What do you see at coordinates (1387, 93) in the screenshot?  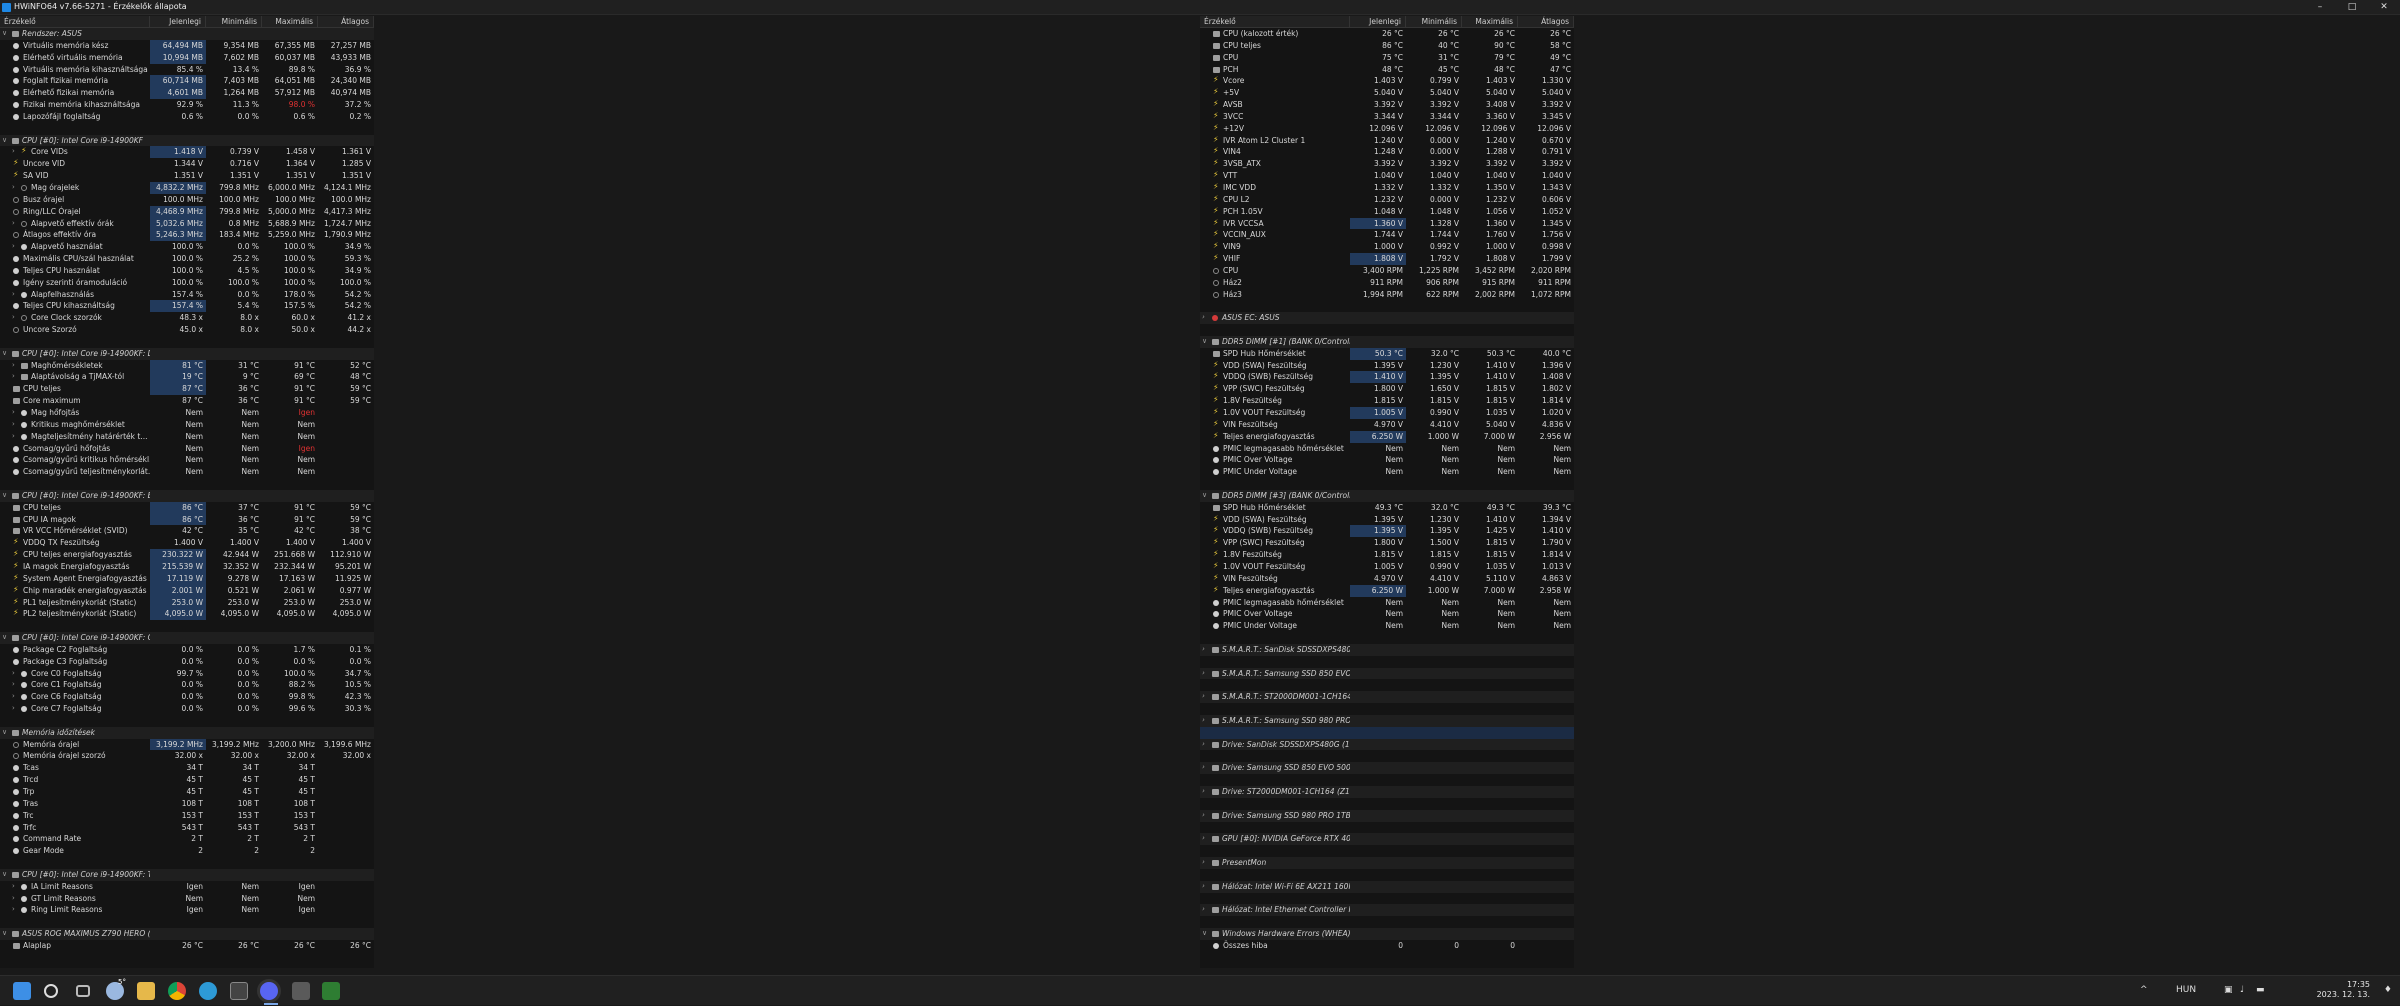 I see `sensor-row: ⚡ +5V 5.040 V 5.040 V 5.040 V 5.040 V` at bounding box center [1387, 93].